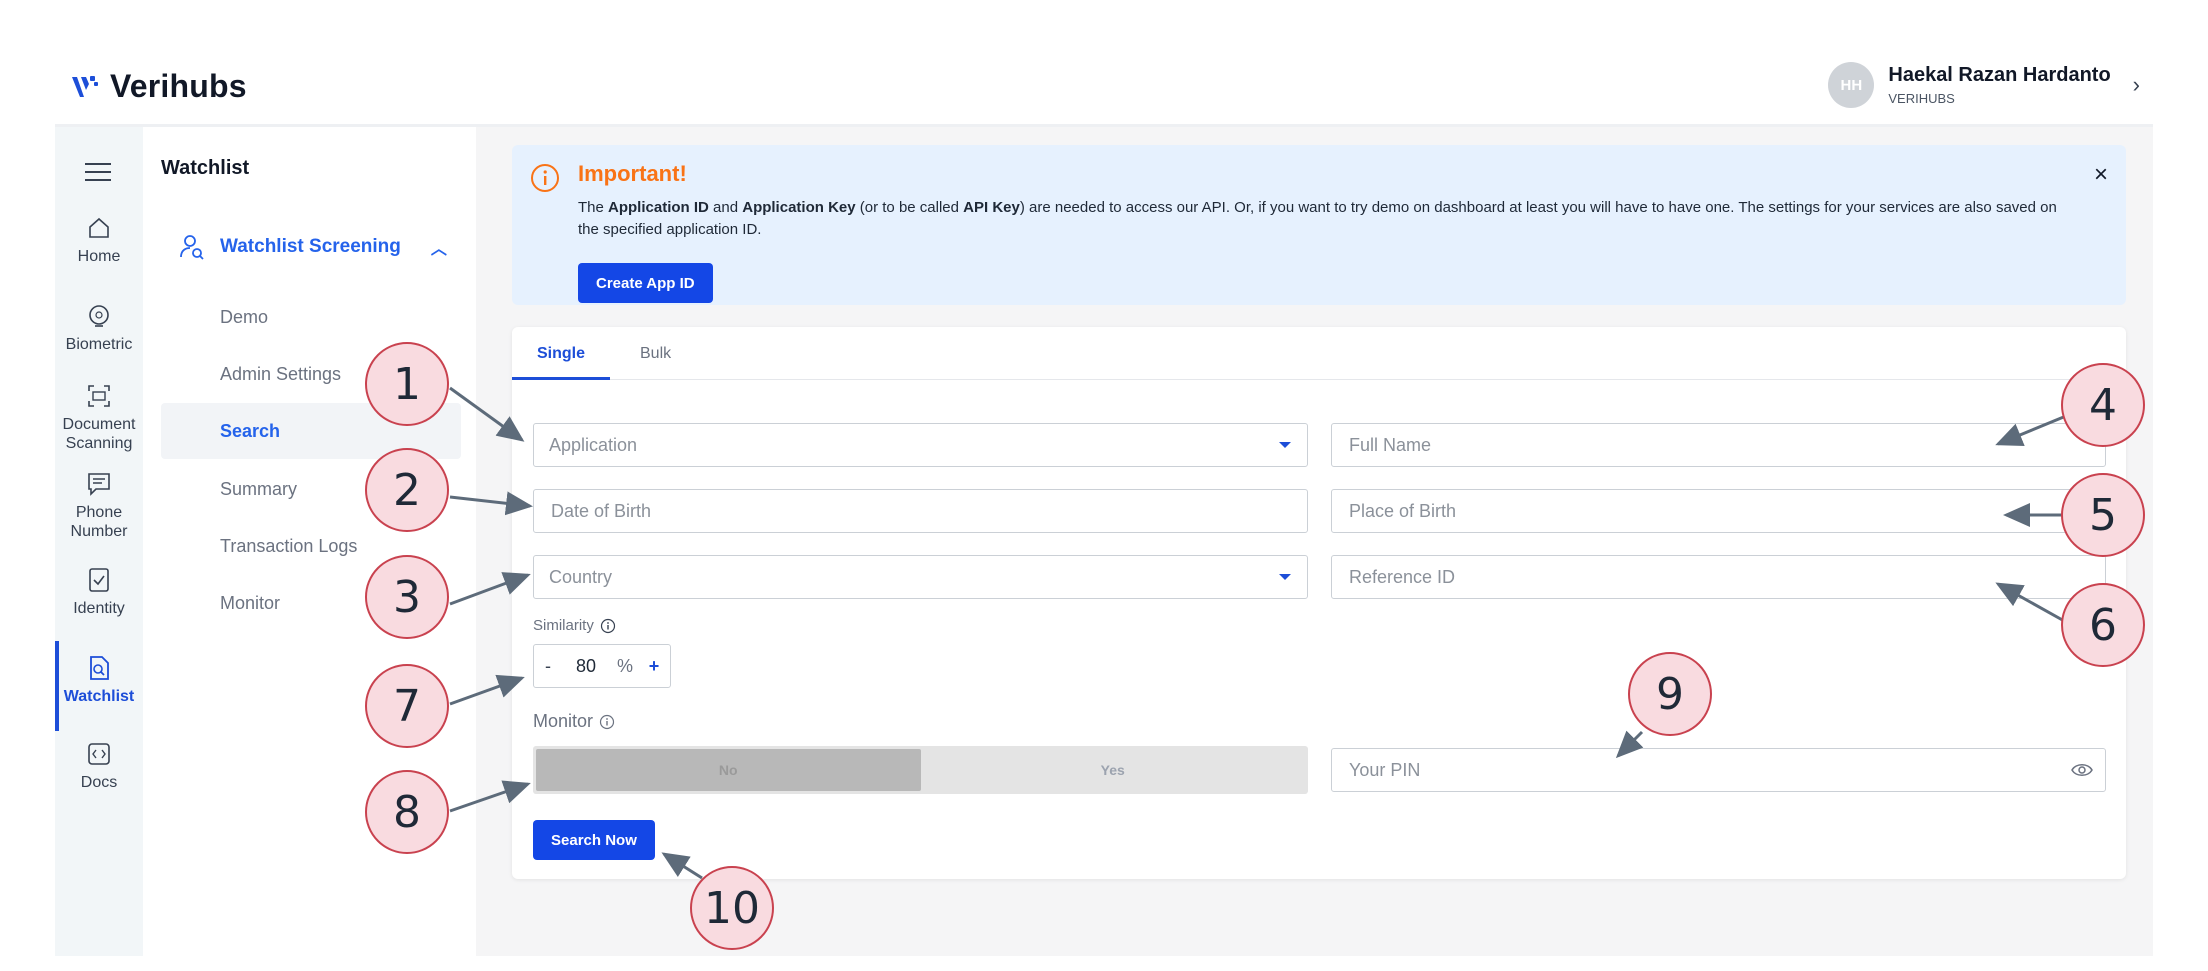 This screenshot has width=2208, height=971. I want to click on annotation-9: 9, so click(1670, 694).